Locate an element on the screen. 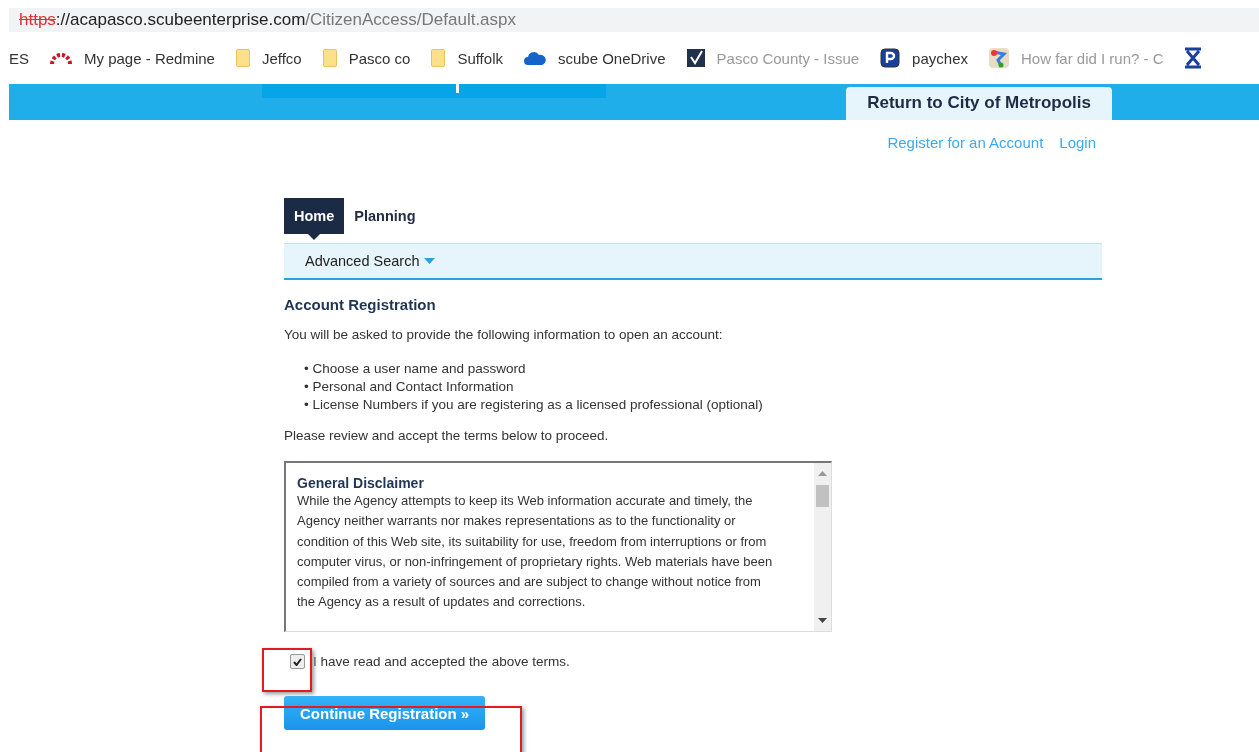 The width and height of the screenshot is (1259, 752). map-icon is located at coordinates (999, 58).